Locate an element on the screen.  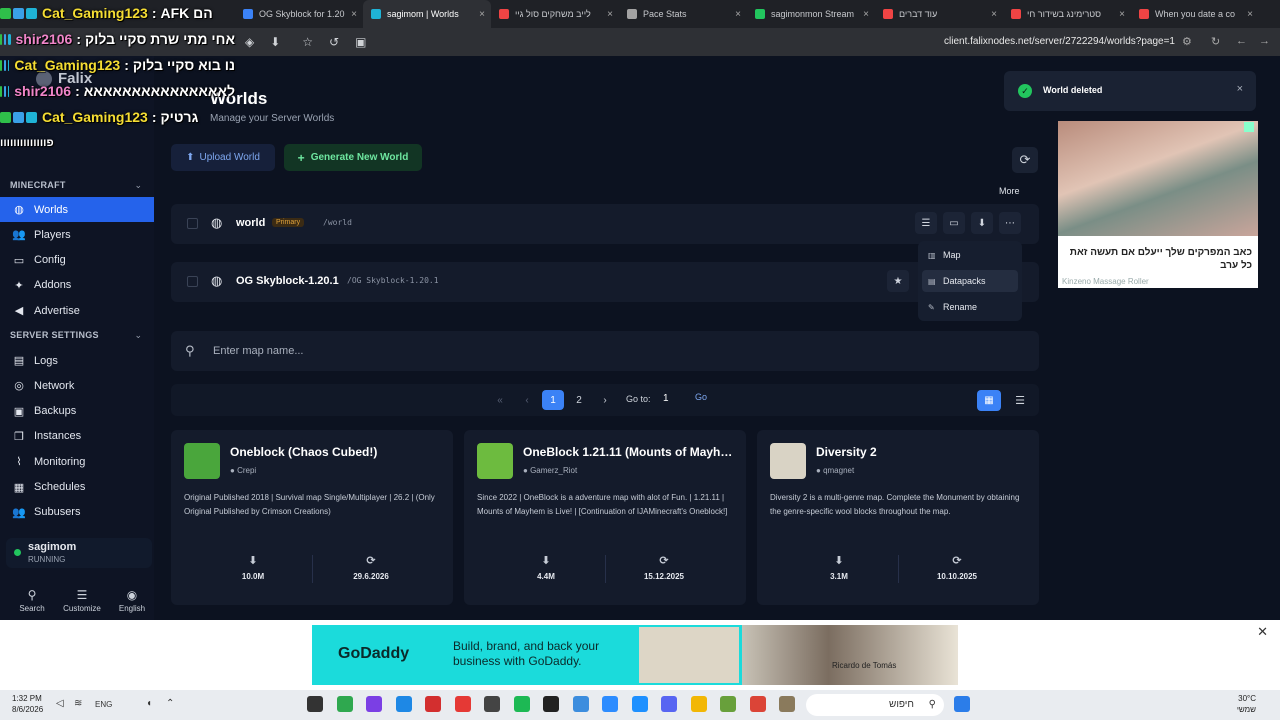
extension-icon: ◈ is located at coordinates (249, 42).